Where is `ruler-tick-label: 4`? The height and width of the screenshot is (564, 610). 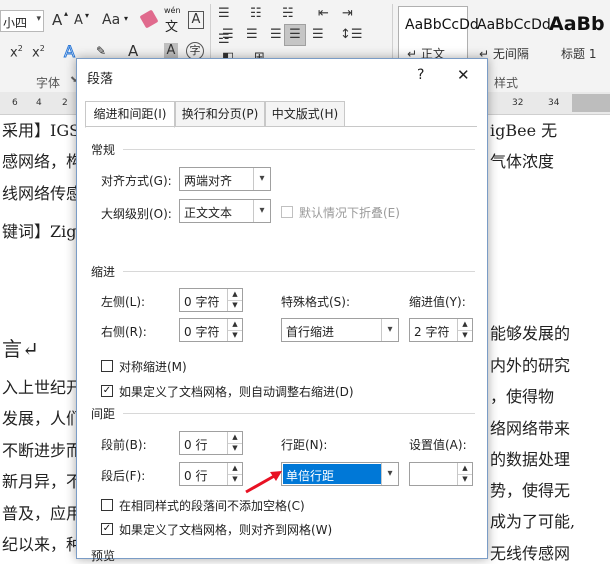
ruler-tick-label: 4 is located at coordinates (39, 103).